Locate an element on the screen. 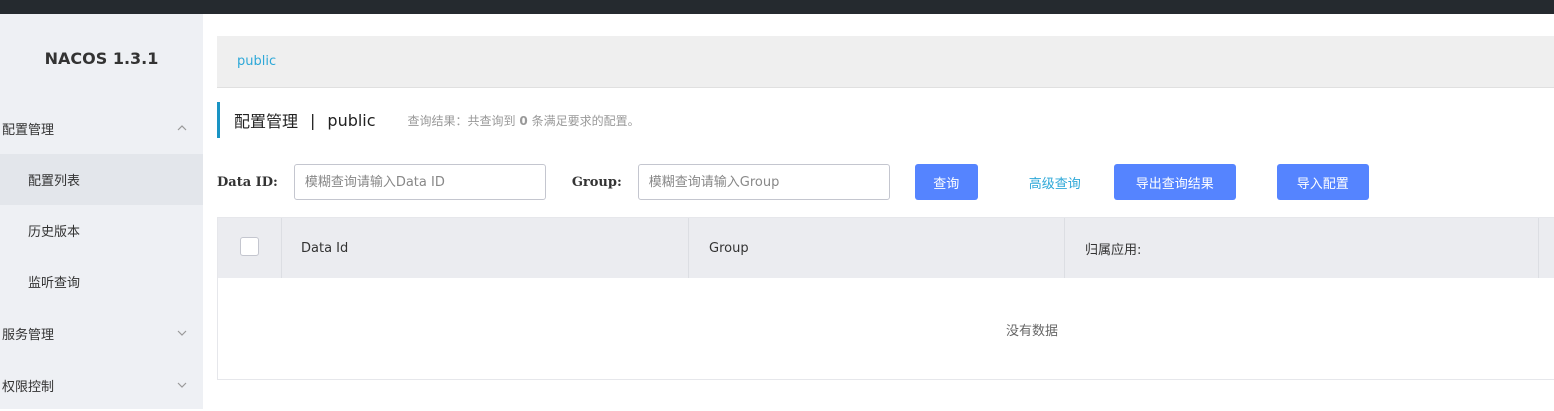 The height and width of the screenshot is (411, 1554). table-header: Data Id Group 归属应用: is located at coordinates (886, 248).